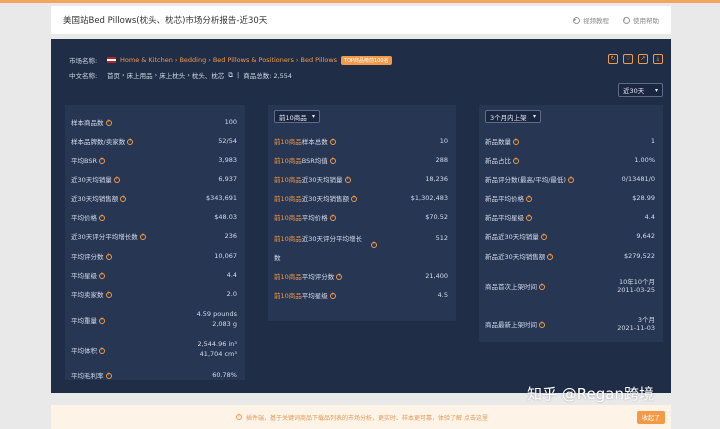 The image size is (720, 429). What do you see at coordinates (155, 179) in the screenshot?
I see `metric-row: 近30天均销量? 6,937` at bounding box center [155, 179].